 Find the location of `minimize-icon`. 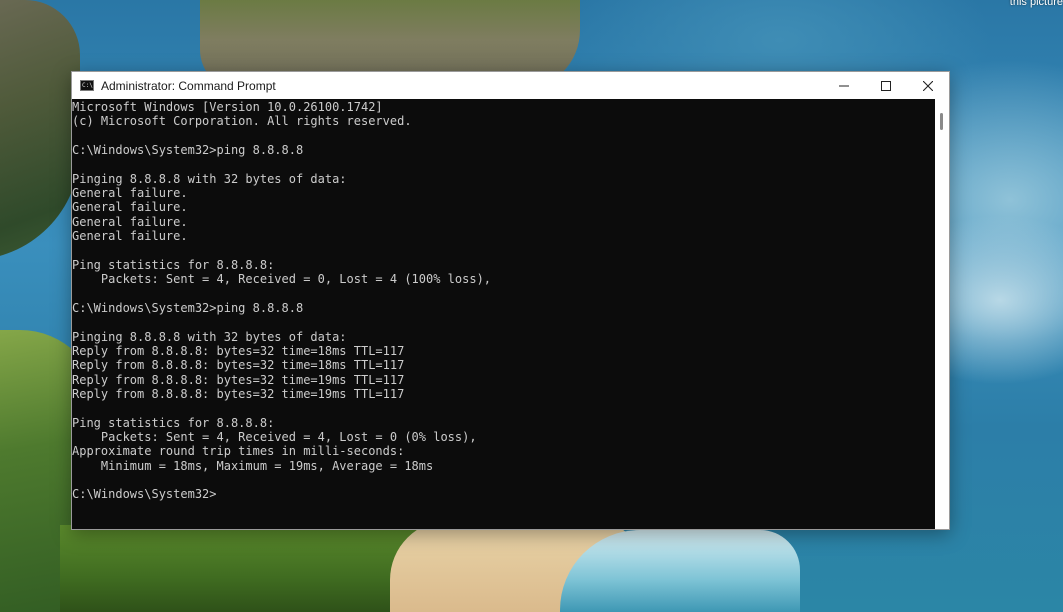

minimize-icon is located at coordinates (844, 85).